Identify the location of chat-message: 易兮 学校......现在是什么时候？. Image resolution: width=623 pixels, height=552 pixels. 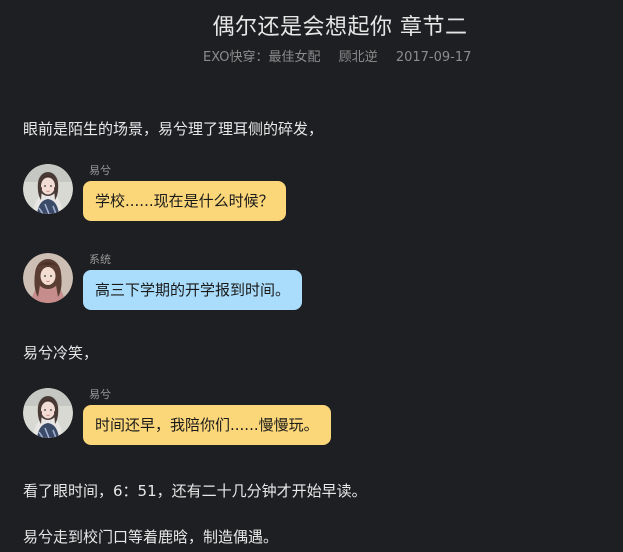
(318, 192).